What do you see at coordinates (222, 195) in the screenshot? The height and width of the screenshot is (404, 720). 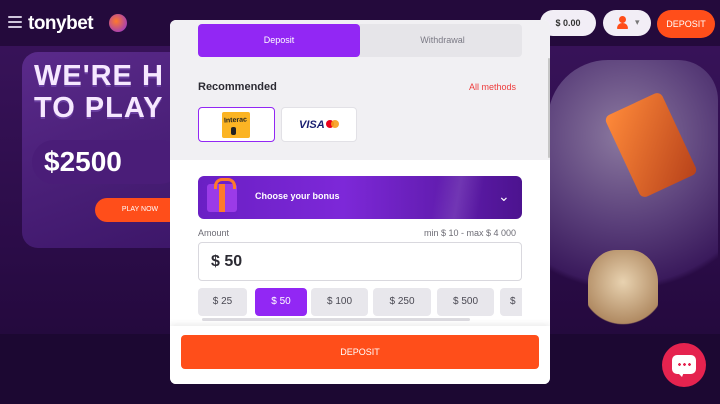 I see `gift-icon` at bounding box center [222, 195].